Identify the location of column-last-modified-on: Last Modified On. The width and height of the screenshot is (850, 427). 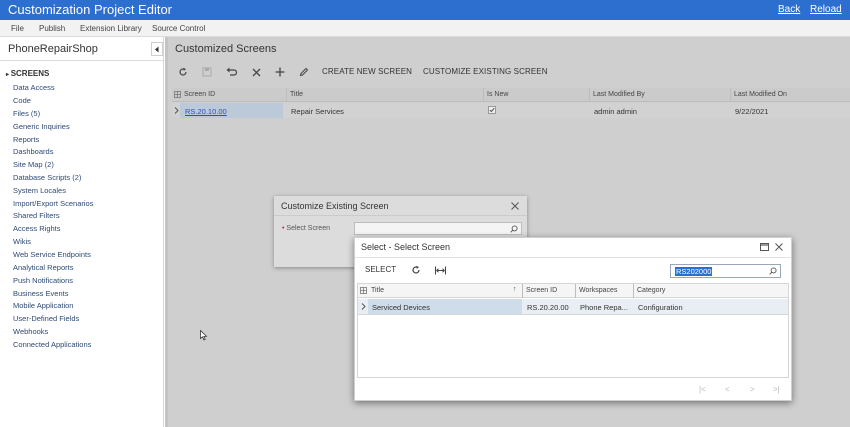
(760, 94).